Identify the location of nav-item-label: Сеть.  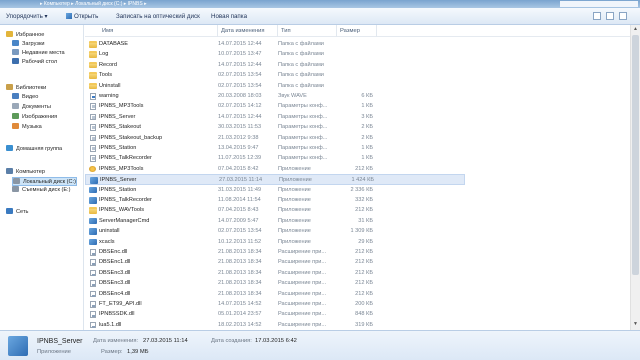
(22, 212).